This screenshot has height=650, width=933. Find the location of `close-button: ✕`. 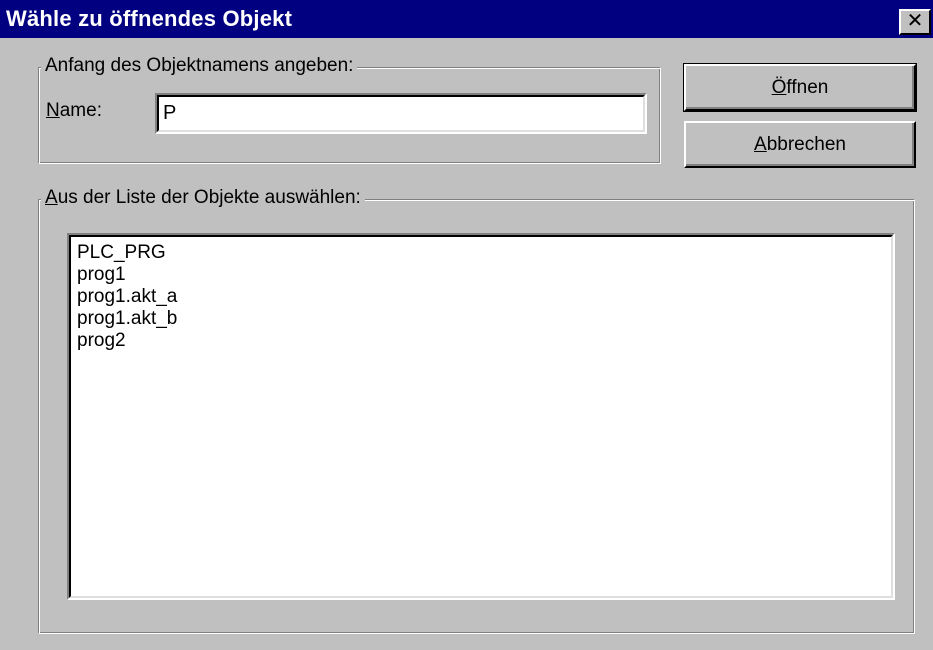

close-button: ✕ is located at coordinates (915, 22).